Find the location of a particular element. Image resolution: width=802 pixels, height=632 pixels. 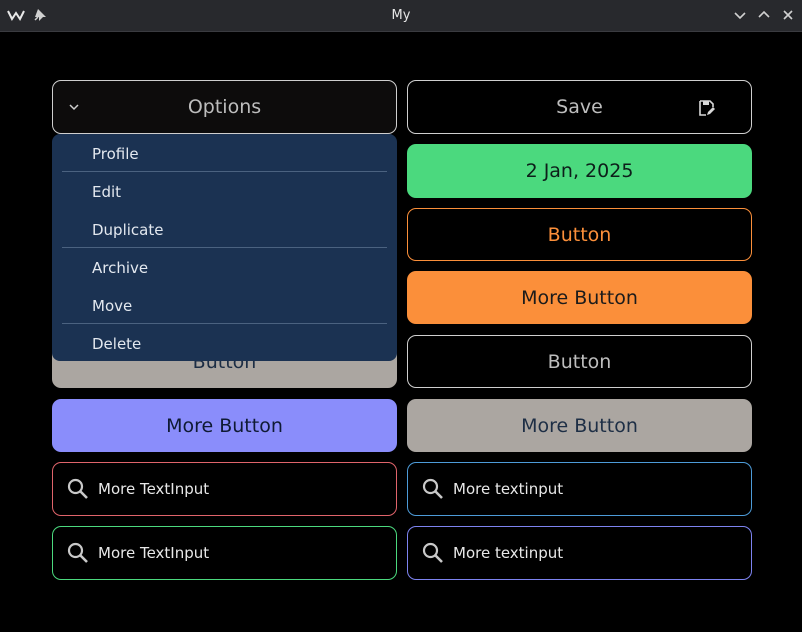

options-dropdown-label: Options is located at coordinates (224, 107).